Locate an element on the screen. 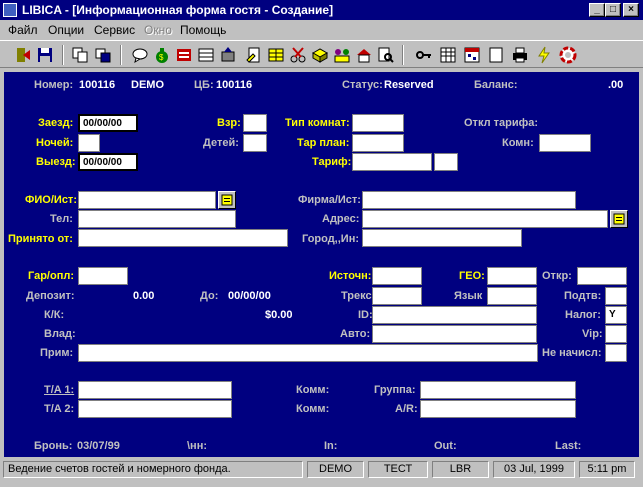 Image resolution: width=643 pixels, height=487 pixels. ta1-field is located at coordinates (155, 390).